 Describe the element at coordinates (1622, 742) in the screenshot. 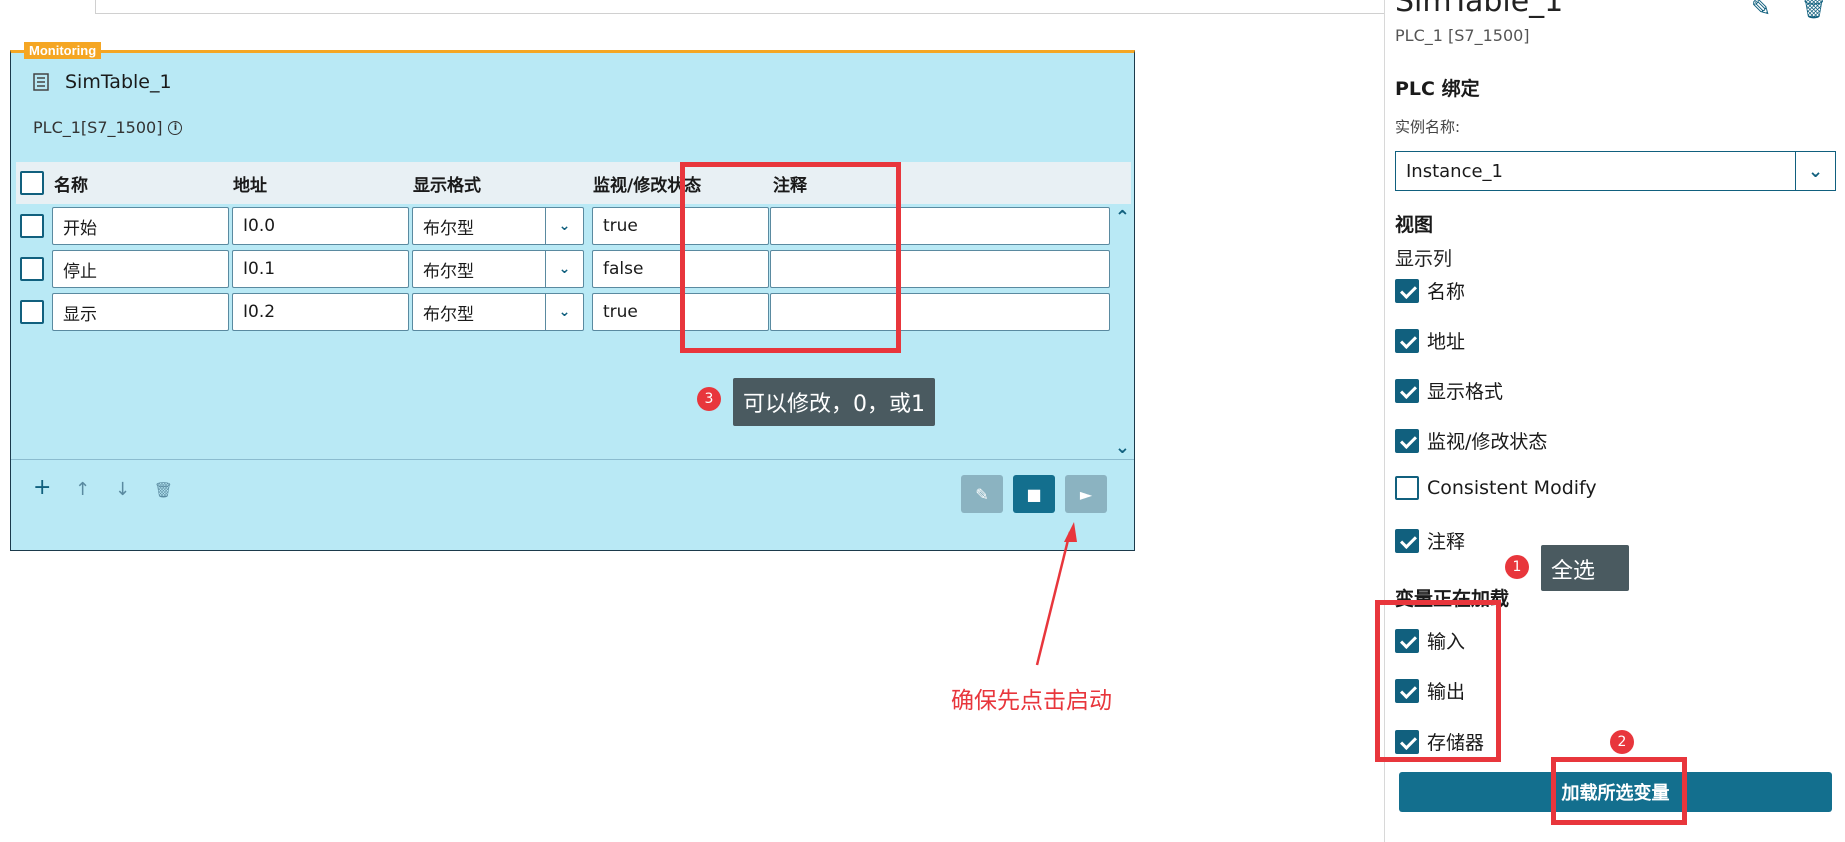

I see `step-badge-2: 2` at that location.